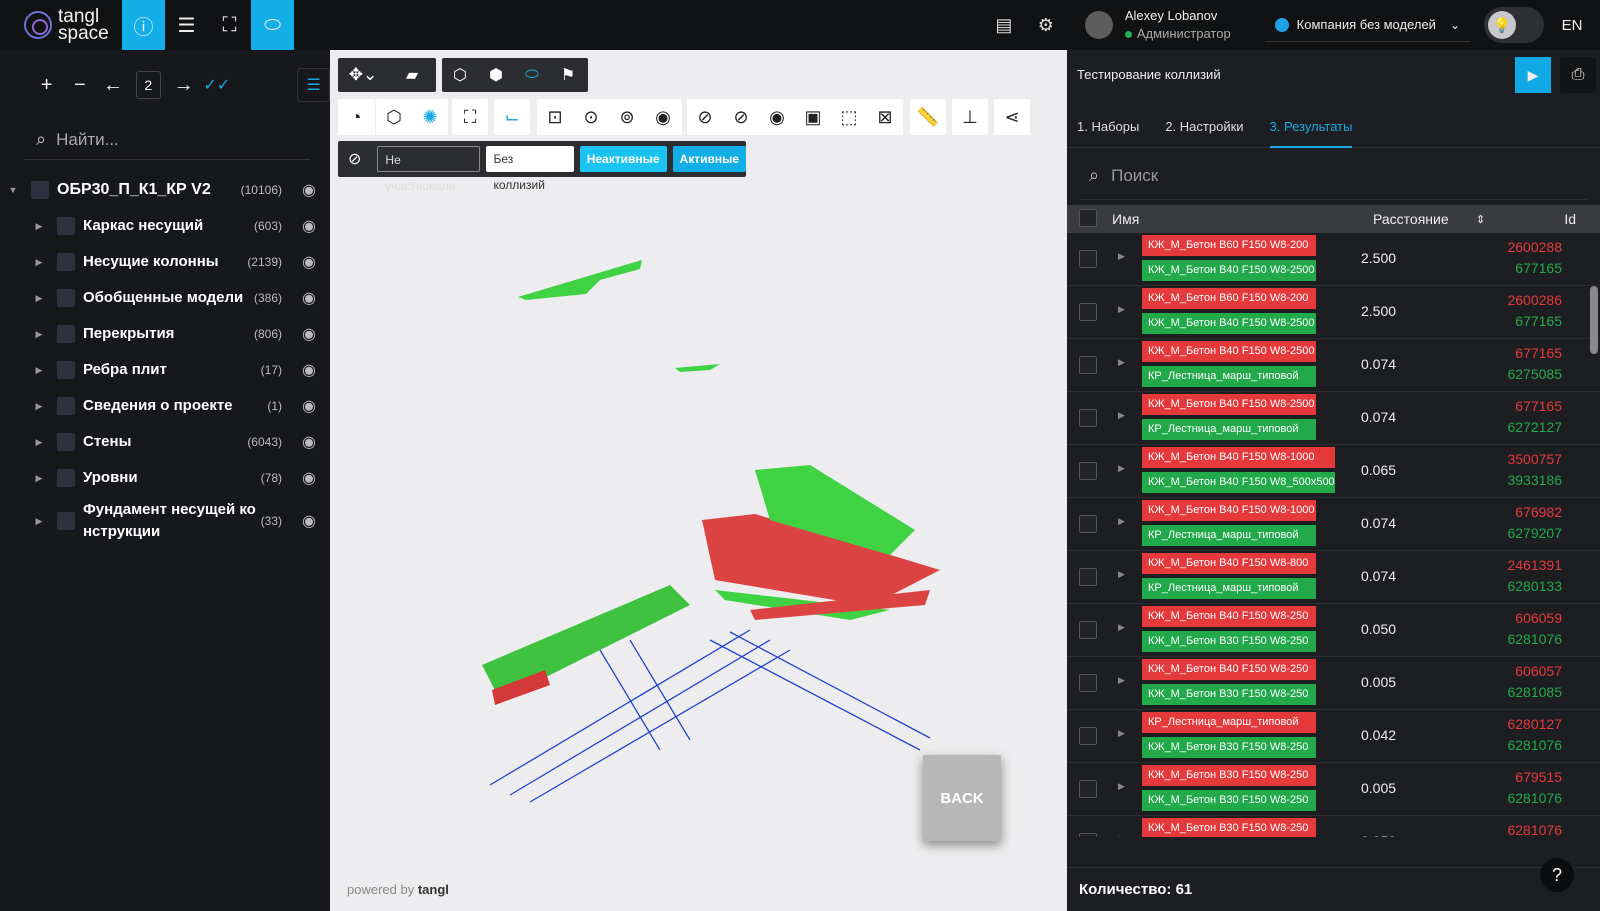 This screenshot has height=911, width=1600. I want to click on comment-icon: ▰, so click(412, 75).